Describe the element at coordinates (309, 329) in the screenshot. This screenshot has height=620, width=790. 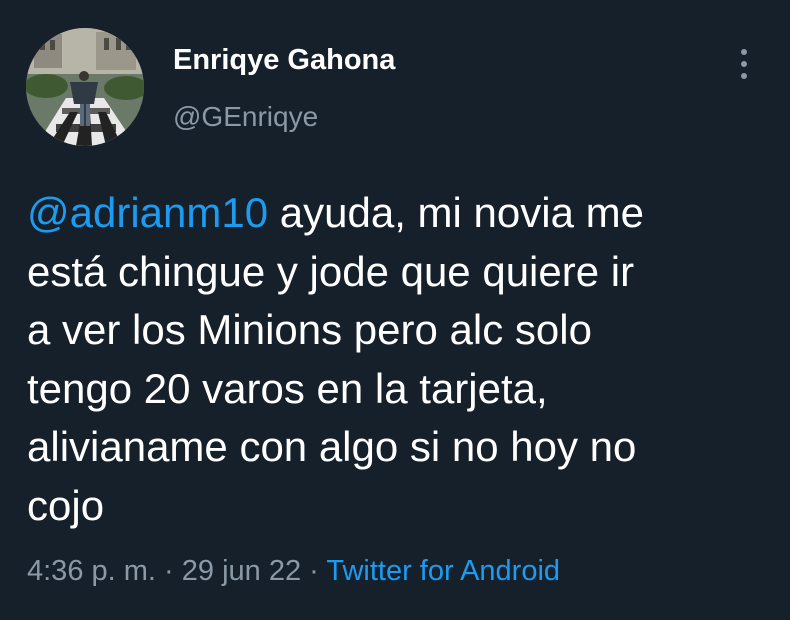
I see `tweet-line: a ver los Minions pero alc solo` at that location.